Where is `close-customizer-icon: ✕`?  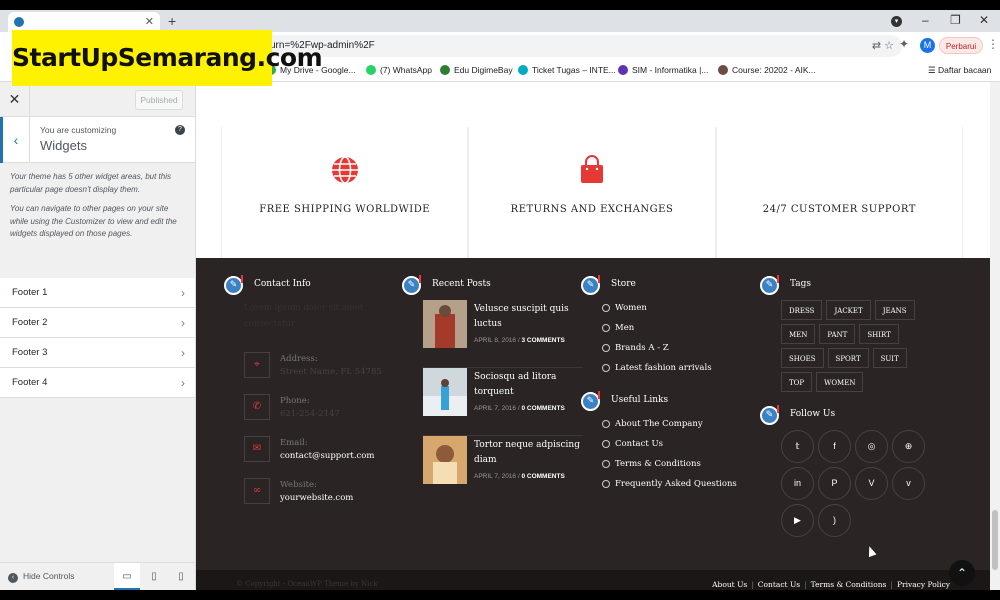
close-customizer-icon: ✕ is located at coordinates (15, 99).